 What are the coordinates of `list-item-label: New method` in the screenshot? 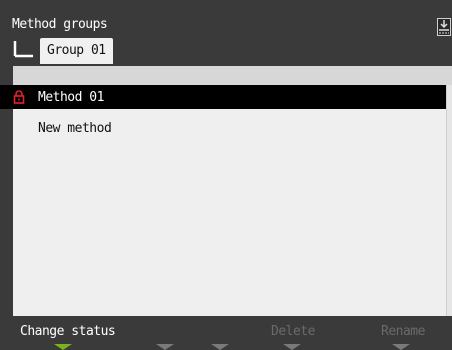 It's located at (75, 128).